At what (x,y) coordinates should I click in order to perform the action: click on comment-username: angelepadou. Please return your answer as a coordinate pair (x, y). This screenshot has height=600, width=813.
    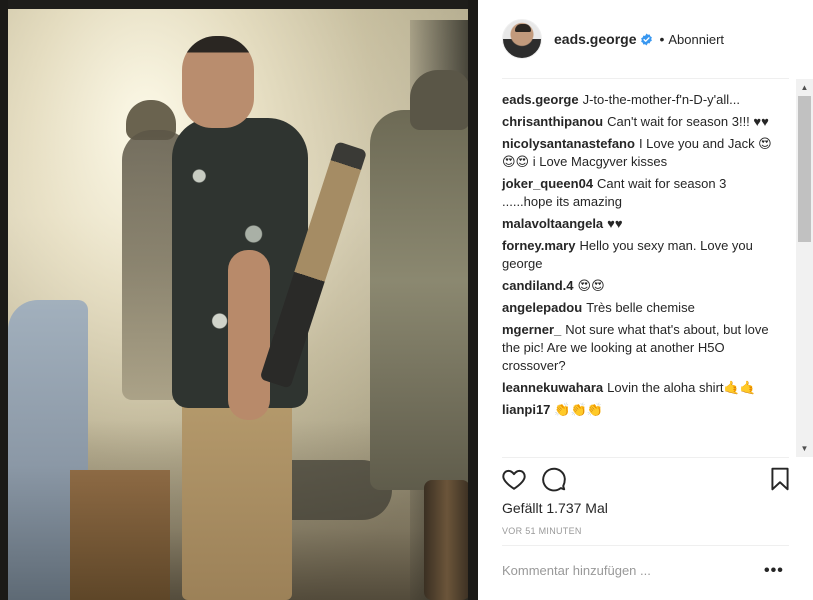
    Looking at the image, I should click on (542, 307).